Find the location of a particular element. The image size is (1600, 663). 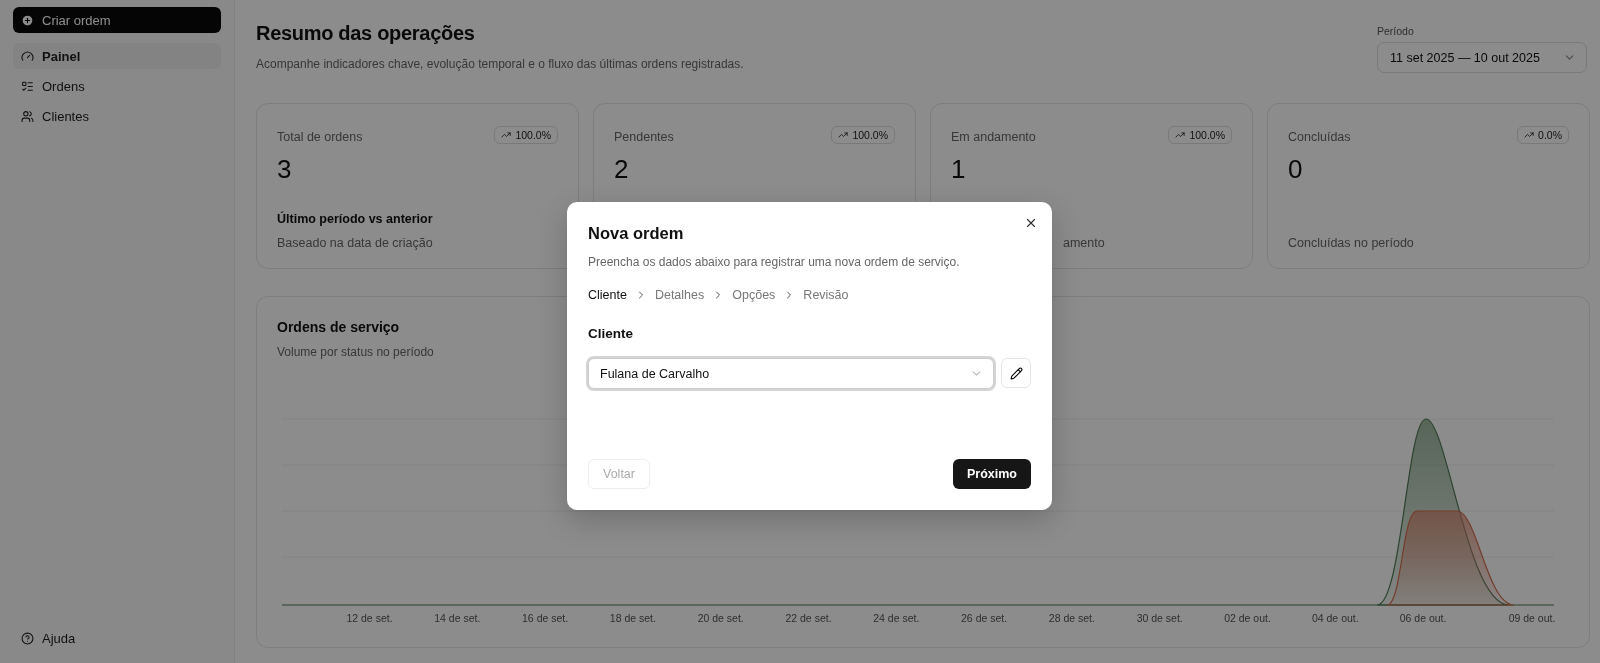

chart-title: Ordens de serviço is located at coordinates (338, 327).